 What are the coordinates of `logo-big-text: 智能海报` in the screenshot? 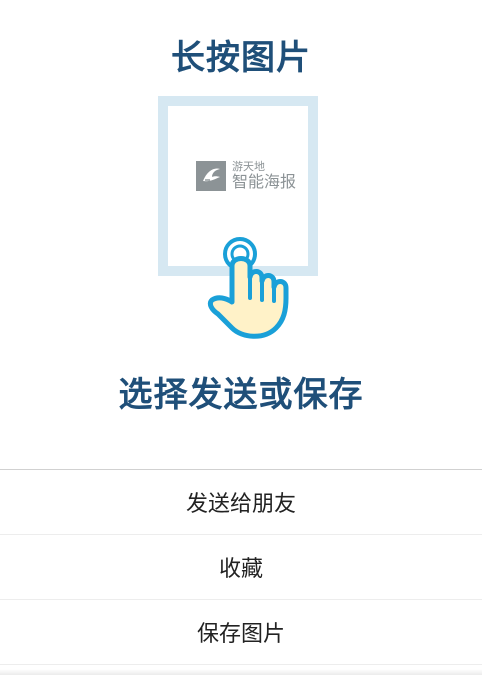 It's located at (264, 181).